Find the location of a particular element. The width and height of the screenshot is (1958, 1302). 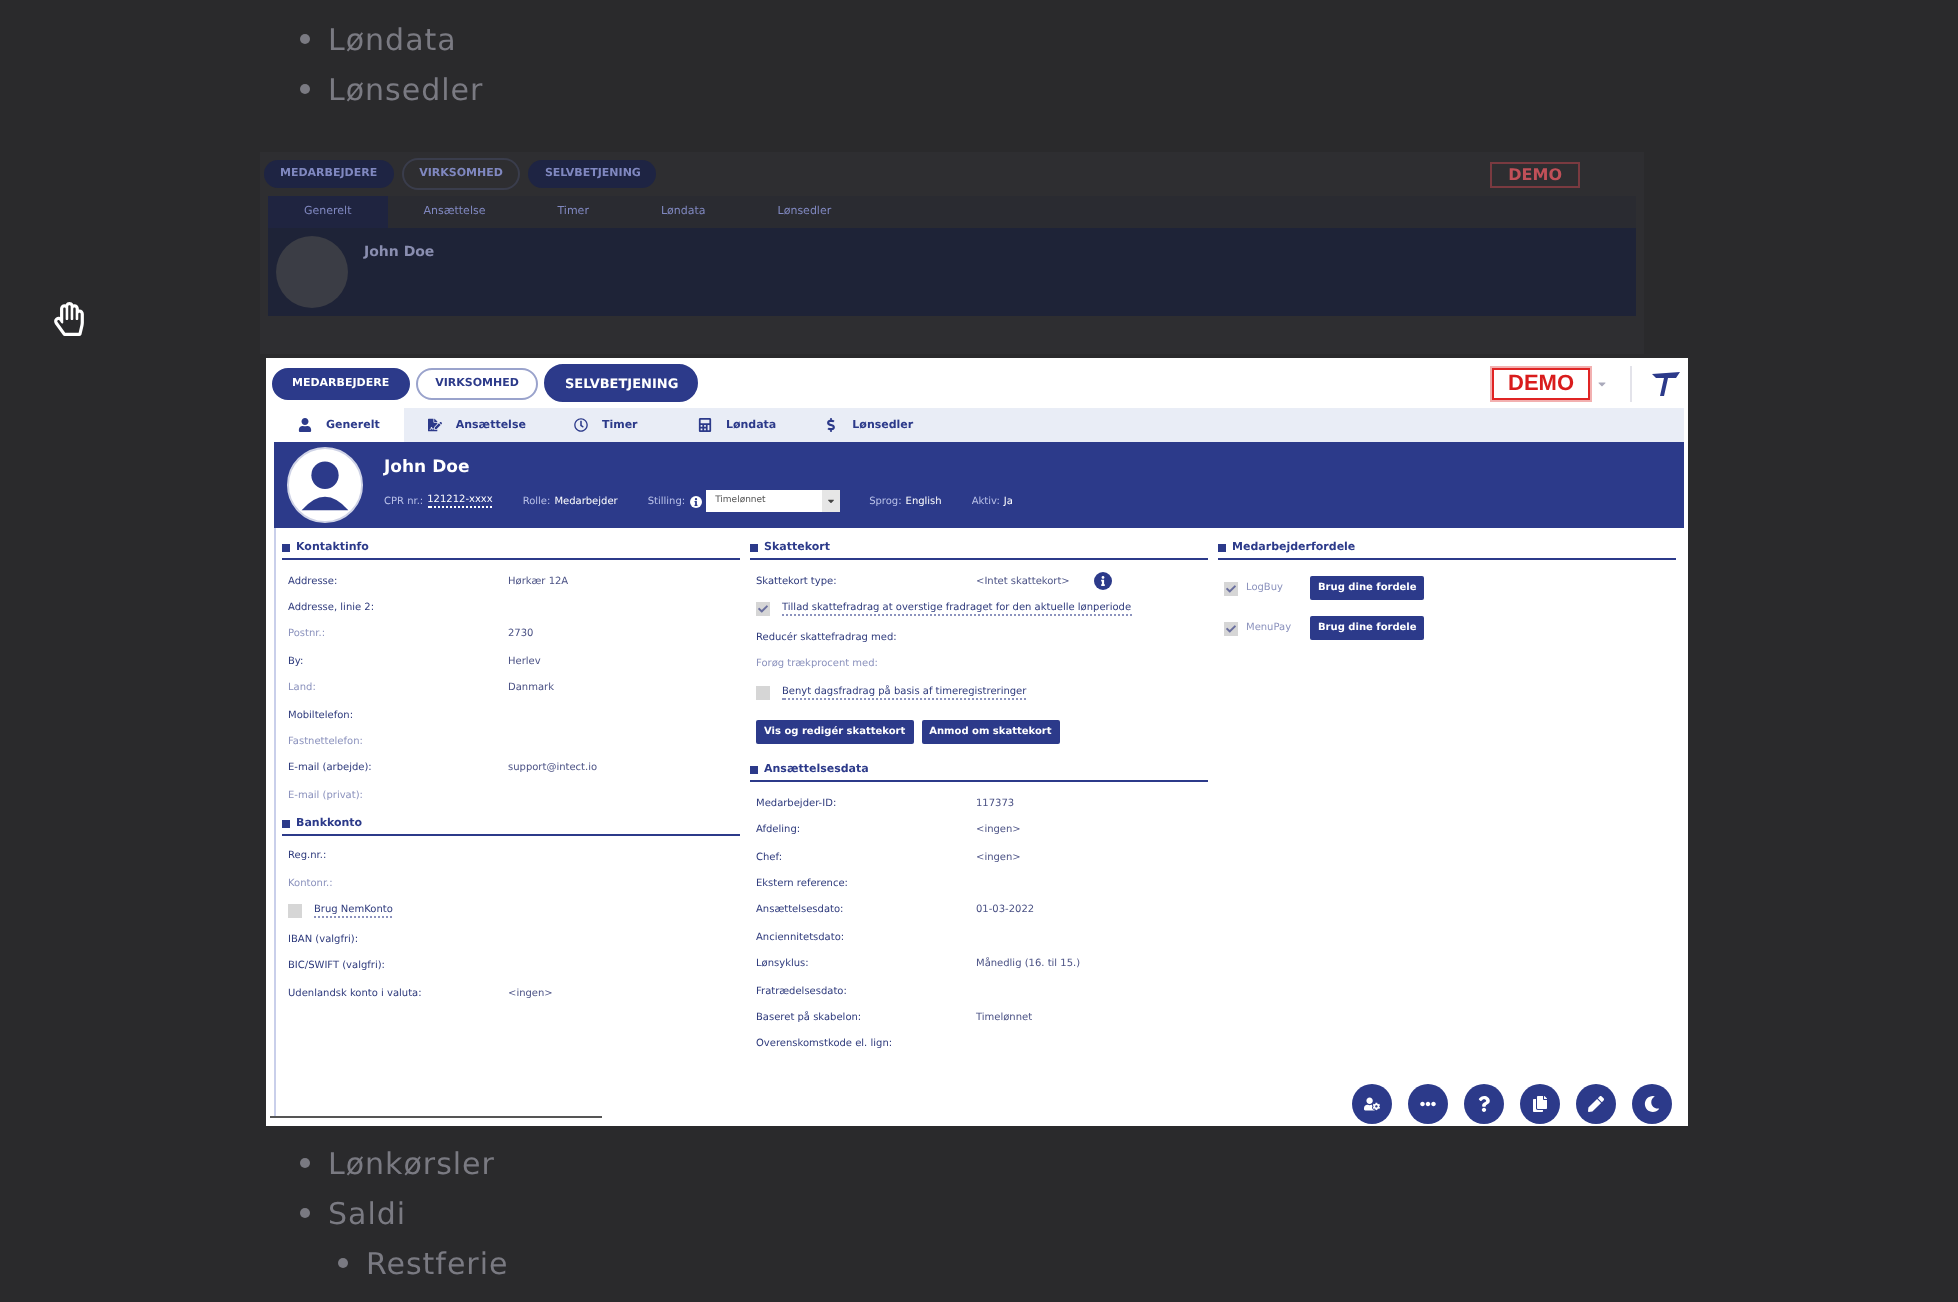

pencil-icon is located at coordinates (1596, 1104).